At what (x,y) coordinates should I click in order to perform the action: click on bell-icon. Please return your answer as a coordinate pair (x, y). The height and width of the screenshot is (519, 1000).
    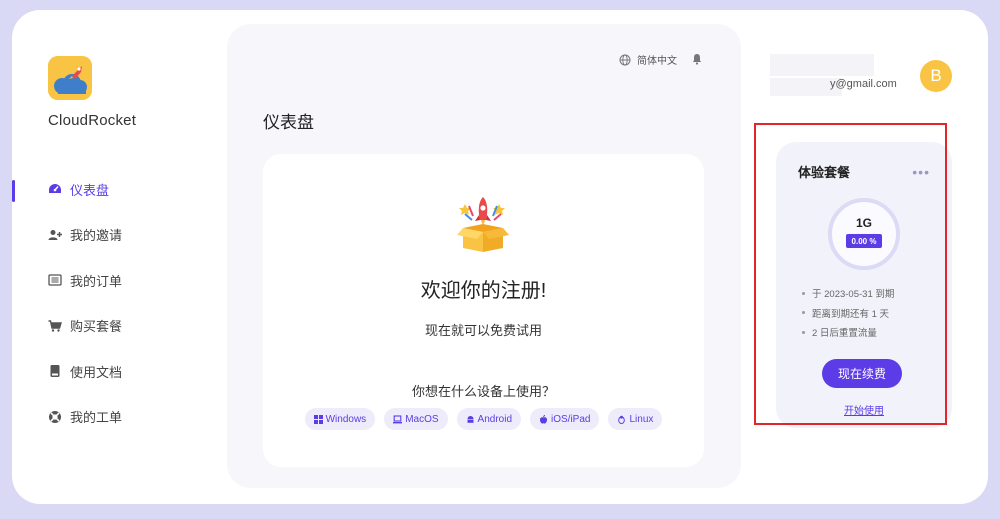
    Looking at the image, I should click on (697, 59).